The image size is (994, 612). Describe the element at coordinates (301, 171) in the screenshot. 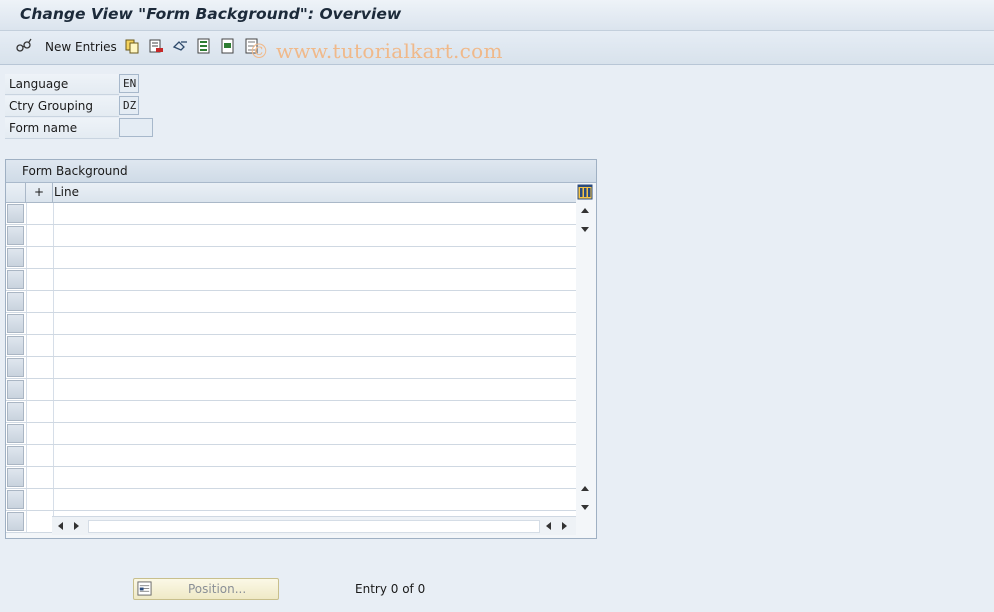

I see `table-title-bar: Form Background` at that location.